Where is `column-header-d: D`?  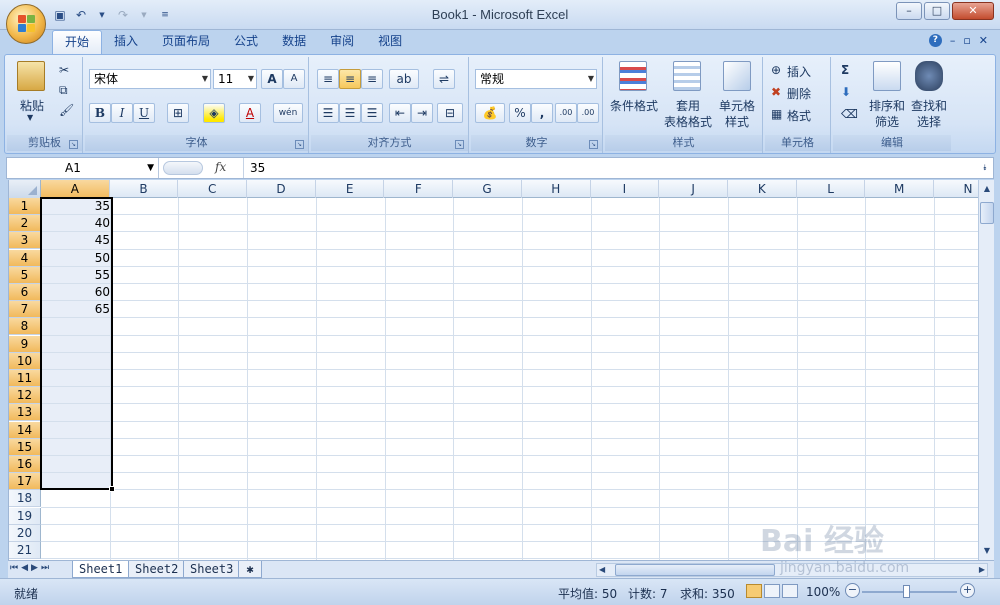 column-header-d: D is located at coordinates (281, 189).